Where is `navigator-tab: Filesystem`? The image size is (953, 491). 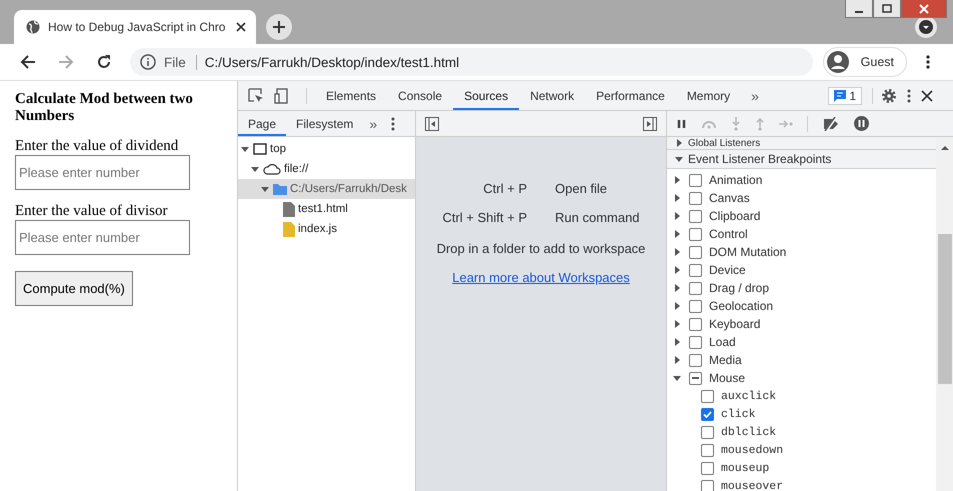 navigator-tab: Filesystem is located at coordinates (325, 123).